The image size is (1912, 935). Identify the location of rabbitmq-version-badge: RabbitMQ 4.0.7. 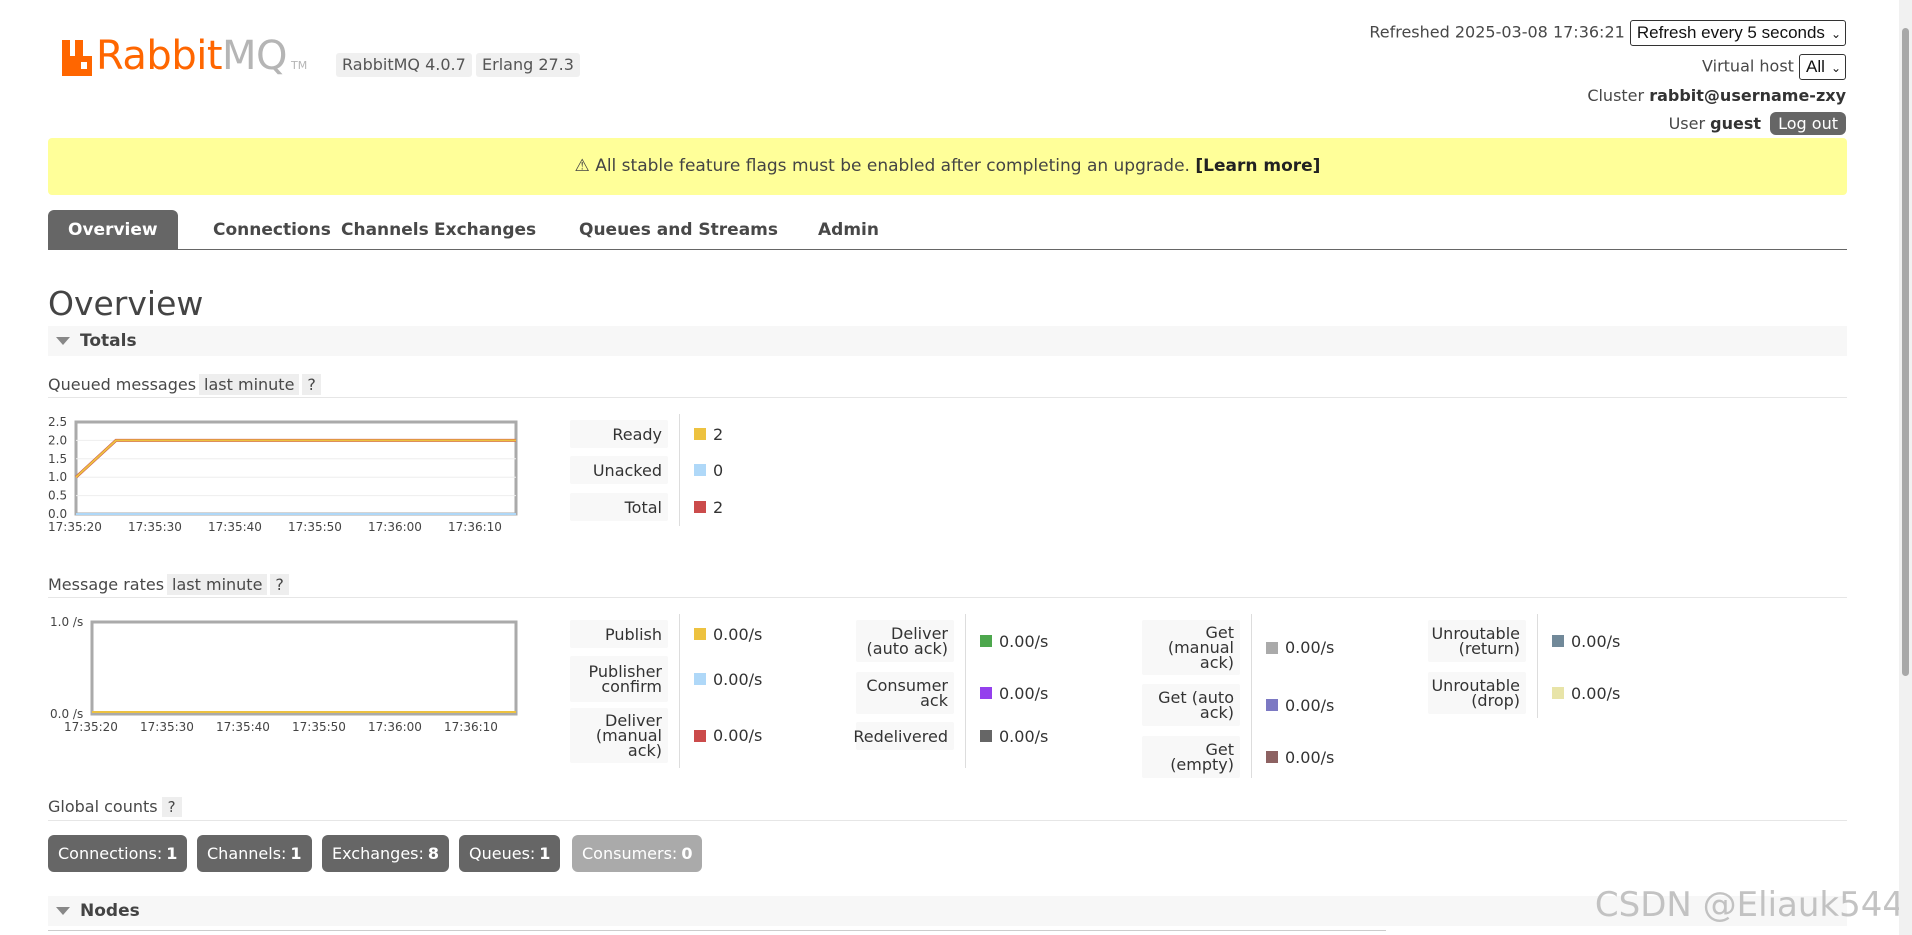
(404, 65).